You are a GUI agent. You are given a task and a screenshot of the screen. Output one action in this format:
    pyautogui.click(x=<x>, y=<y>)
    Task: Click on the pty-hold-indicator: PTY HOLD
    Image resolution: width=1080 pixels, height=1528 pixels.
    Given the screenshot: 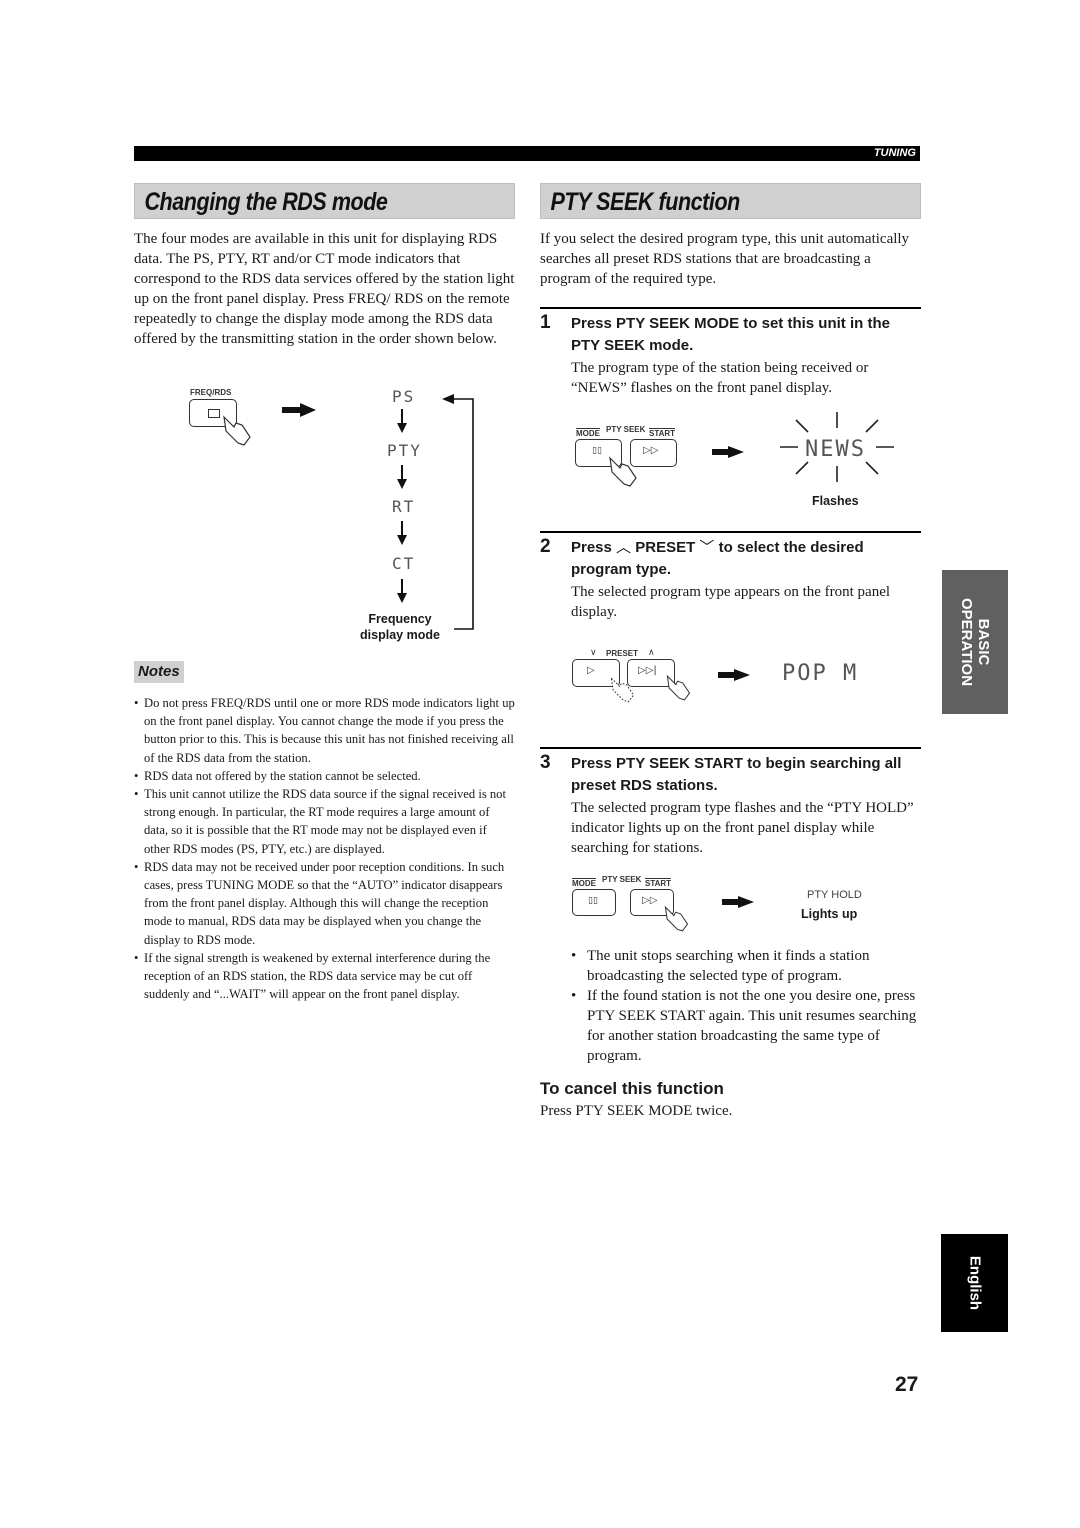 What is the action you would take?
    pyautogui.click(x=834, y=895)
    